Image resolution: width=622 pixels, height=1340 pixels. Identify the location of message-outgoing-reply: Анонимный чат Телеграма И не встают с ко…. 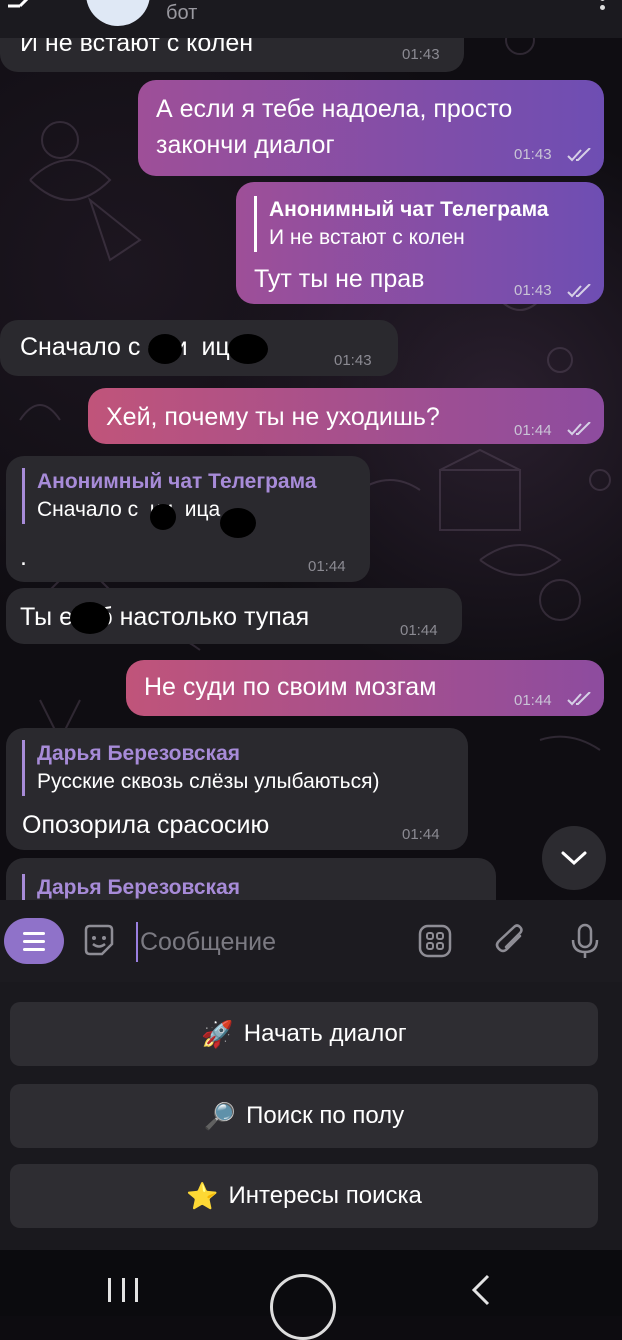
(420, 243).